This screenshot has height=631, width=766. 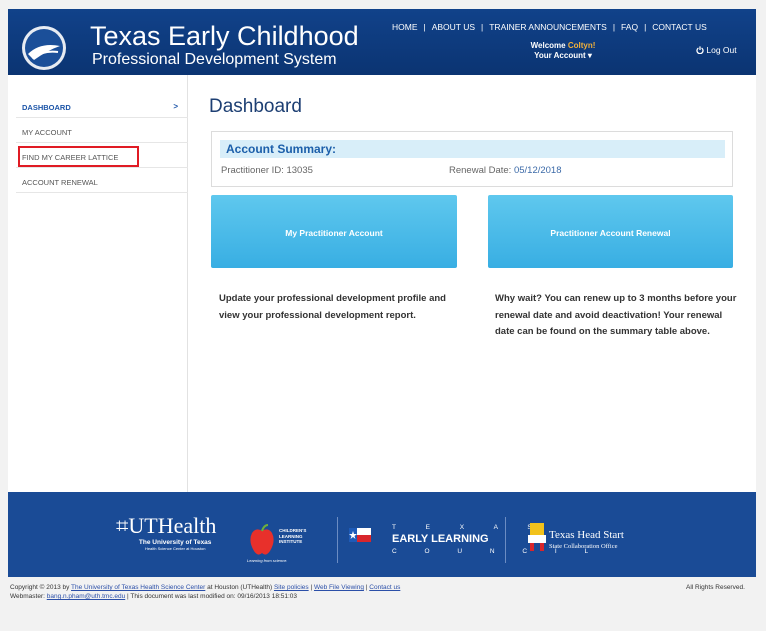 What do you see at coordinates (610, 231) in the screenshot?
I see `practitioner-account-renewal-button: Practitioner Account Renewal` at bounding box center [610, 231].